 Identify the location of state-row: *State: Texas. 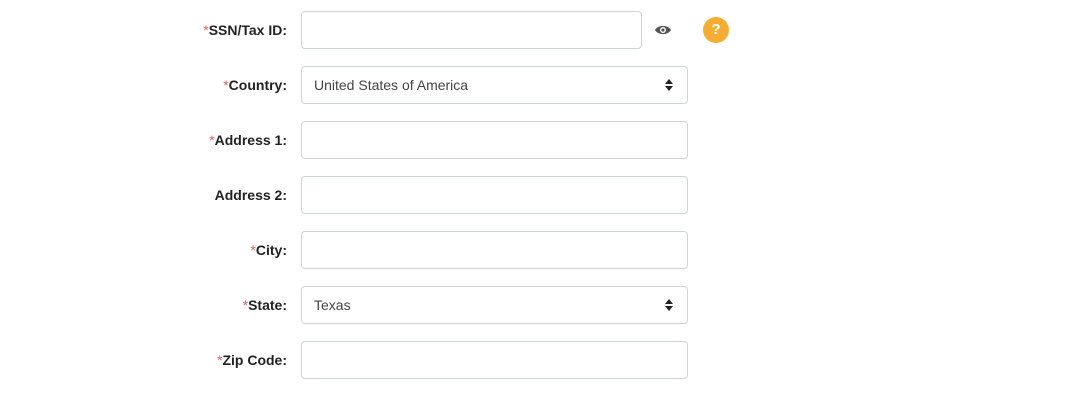
(540, 305).